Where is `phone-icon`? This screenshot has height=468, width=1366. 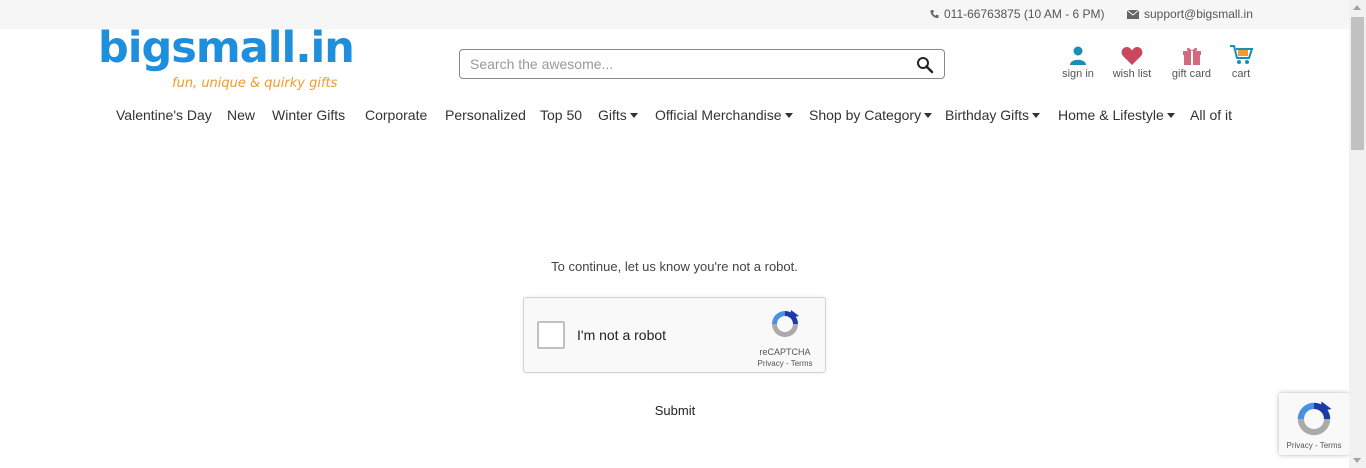
phone-icon is located at coordinates (934, 14).